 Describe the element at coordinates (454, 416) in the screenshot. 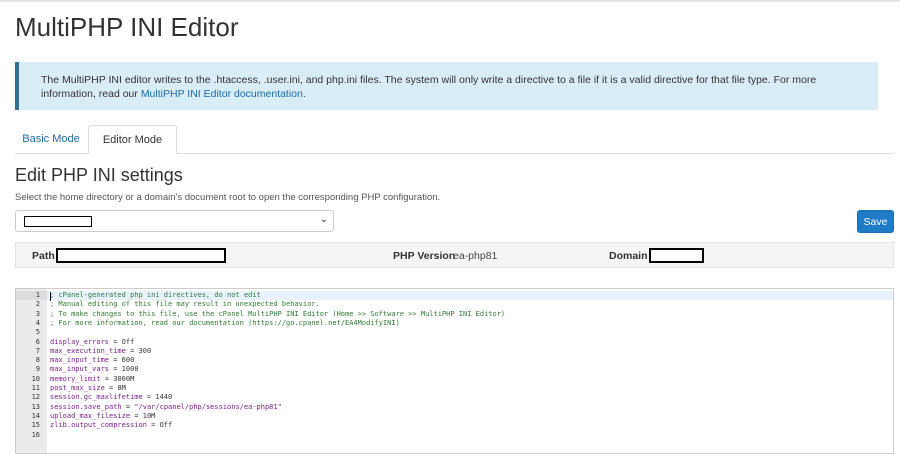

I see `editor-line: 14 upload_max_filesize = 10M` at that location.